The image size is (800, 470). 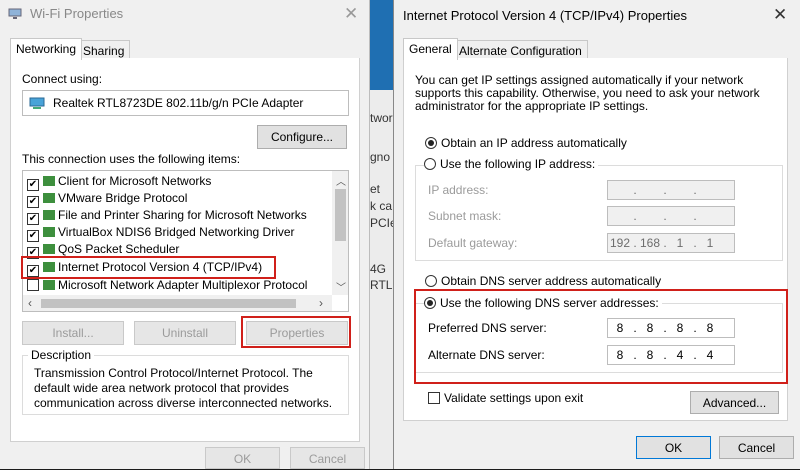 I want to click on tab-sharing: Sharing, so click(x=104, y=49).